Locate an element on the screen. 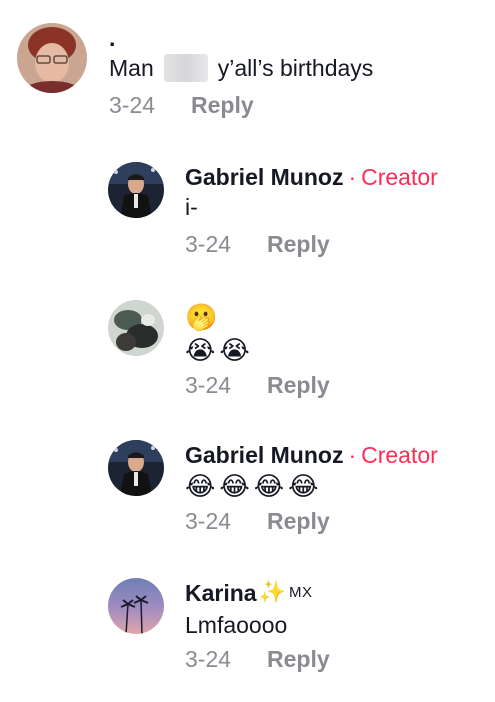 The image size is (495, 702). comment-body: Karina ✨ MX Lmfaoooo 3-24 Reply is located at coordinates (257, 626).